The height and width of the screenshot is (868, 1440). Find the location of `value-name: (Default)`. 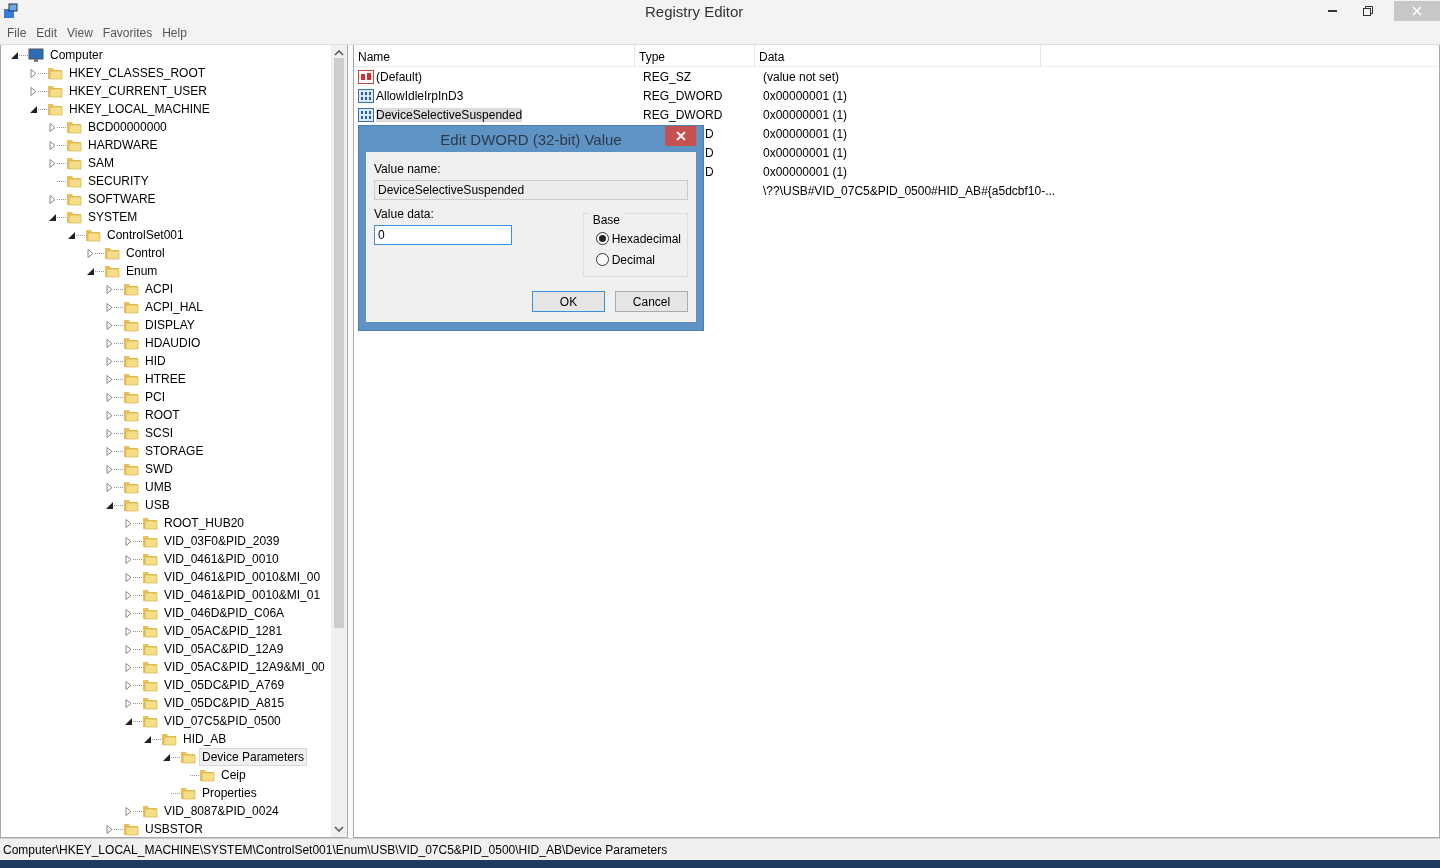

value-name: (Default) is located at coordinates (399, 76).